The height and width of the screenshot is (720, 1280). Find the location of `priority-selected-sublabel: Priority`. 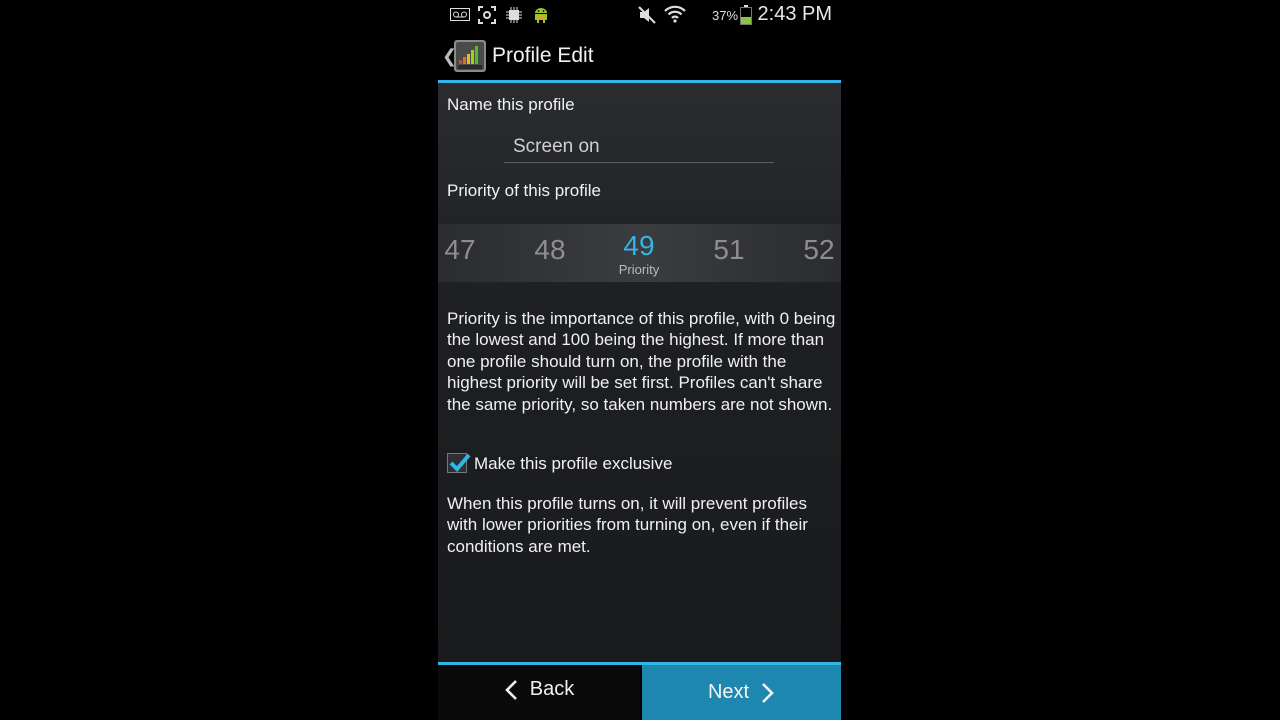

priority-selected-sublabel: Priority is located at coordinates (639, 269).